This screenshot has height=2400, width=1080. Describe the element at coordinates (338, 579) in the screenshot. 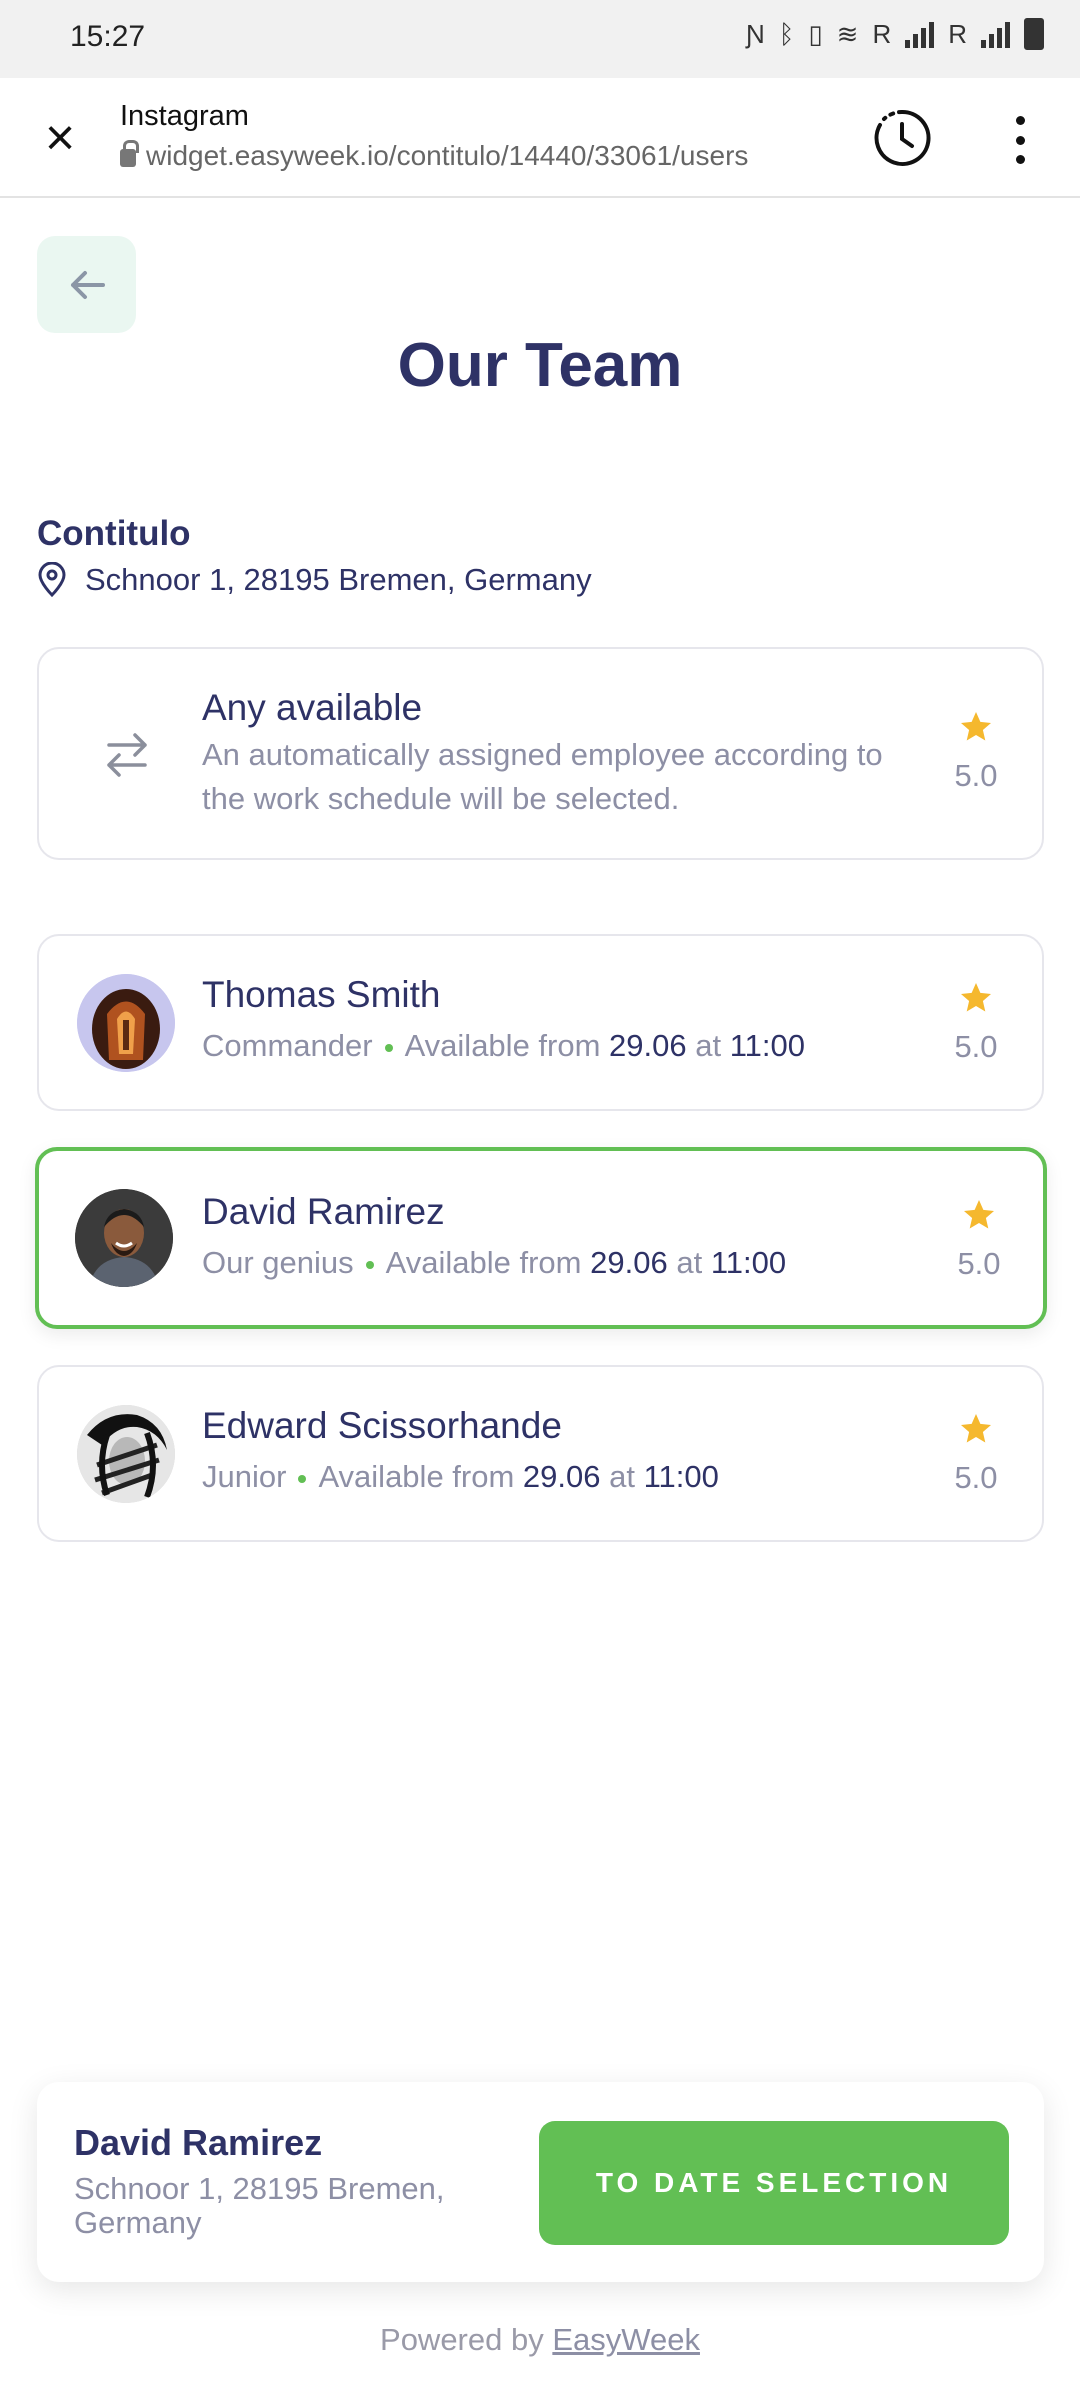

I see `location-address-text: Schnoor 1, 28195 Bremen, Germany` at that location.